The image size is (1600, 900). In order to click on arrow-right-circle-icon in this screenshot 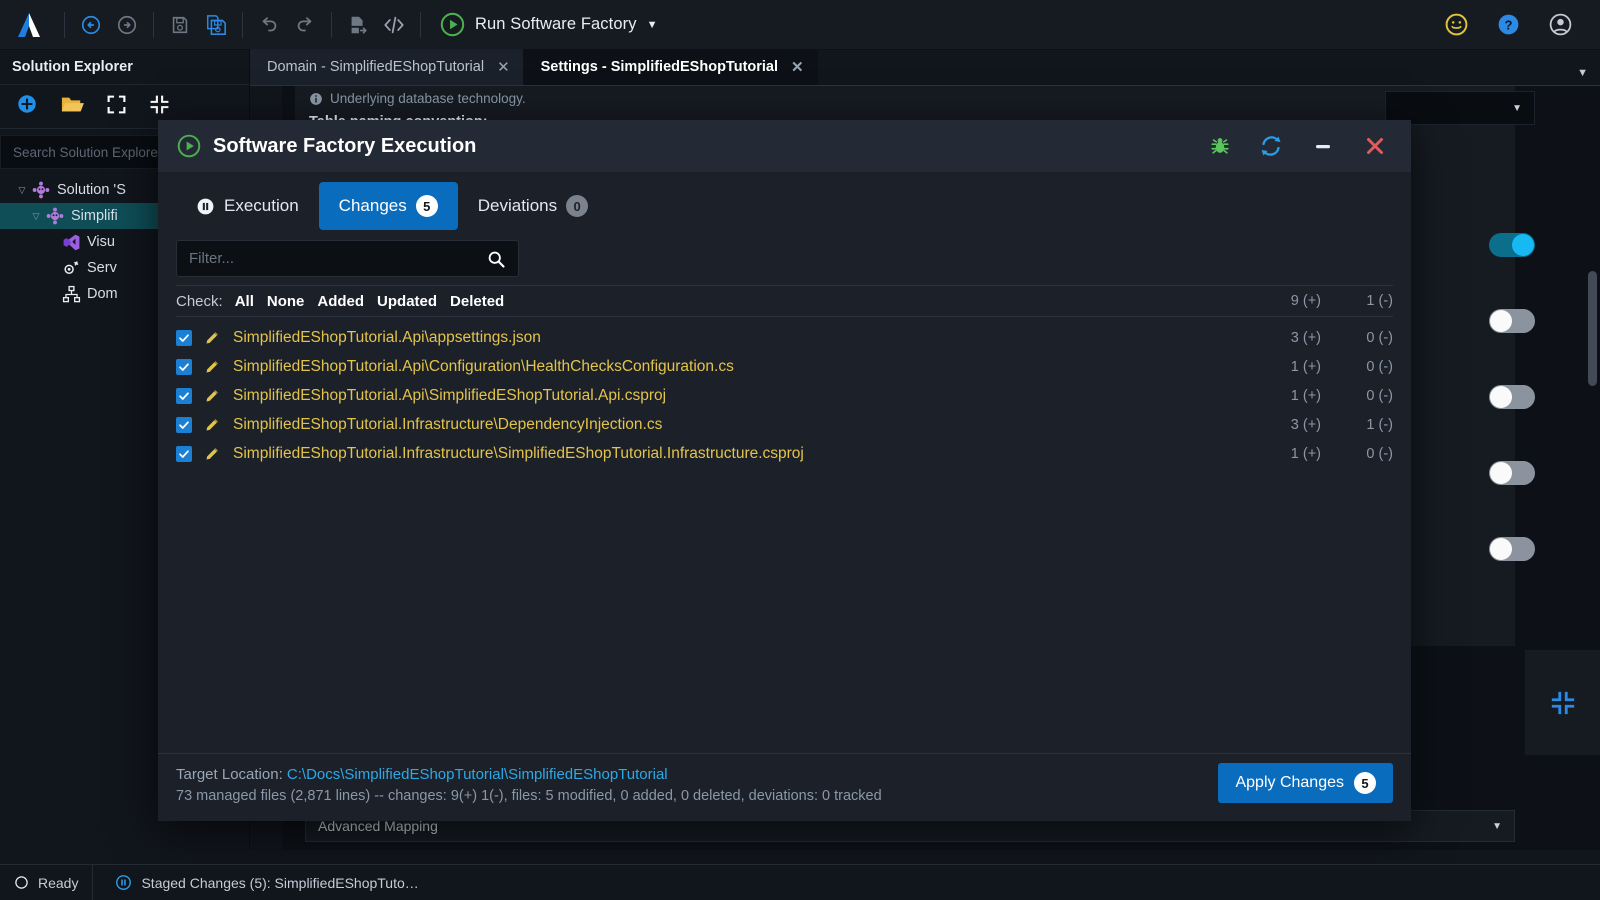, I will do `click(127, 24)`.